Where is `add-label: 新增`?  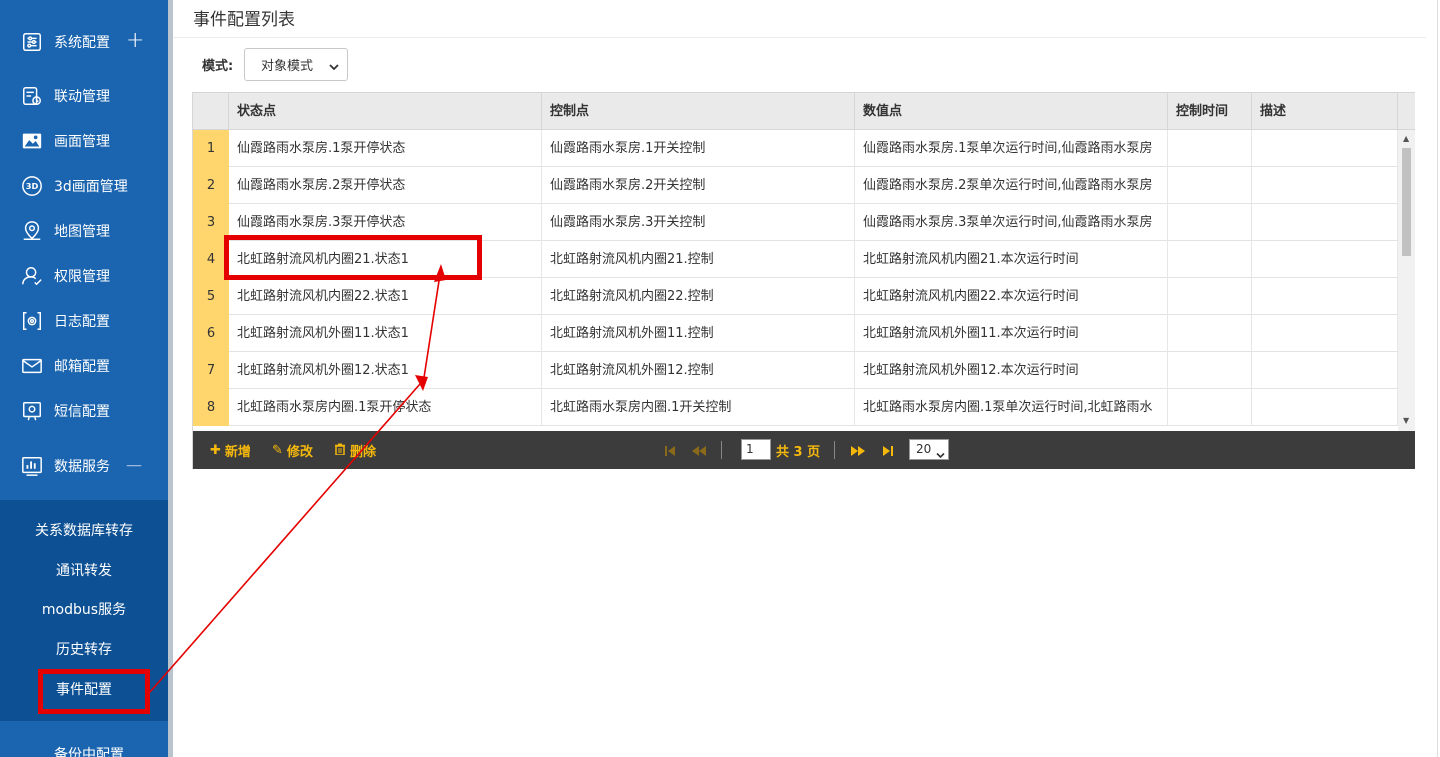 add-label: 新增 is located at coordinates (237, 452).